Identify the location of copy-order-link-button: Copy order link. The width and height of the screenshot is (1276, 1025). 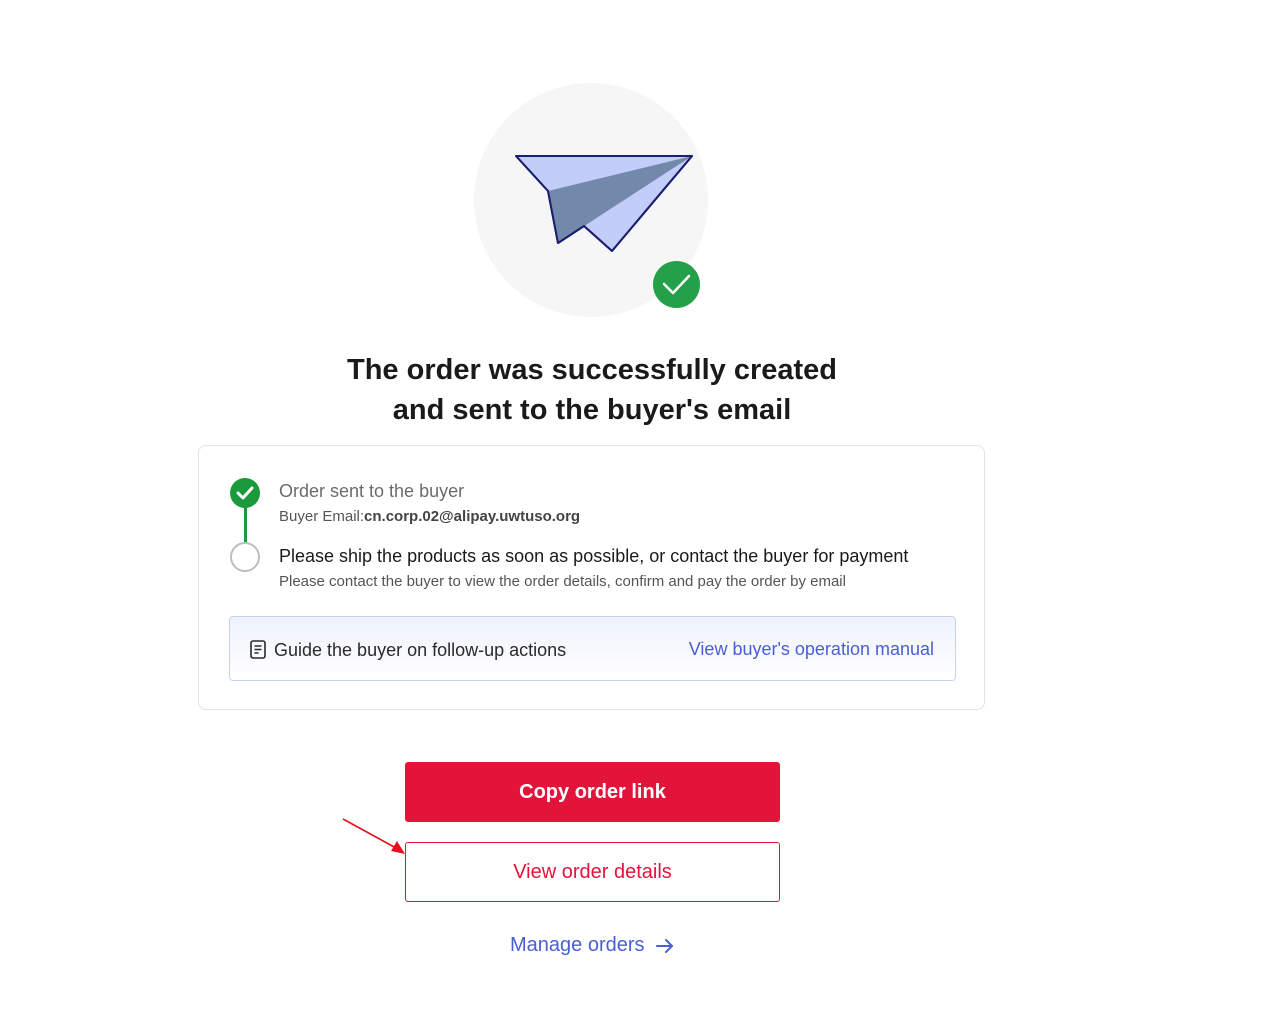
(592, 792).